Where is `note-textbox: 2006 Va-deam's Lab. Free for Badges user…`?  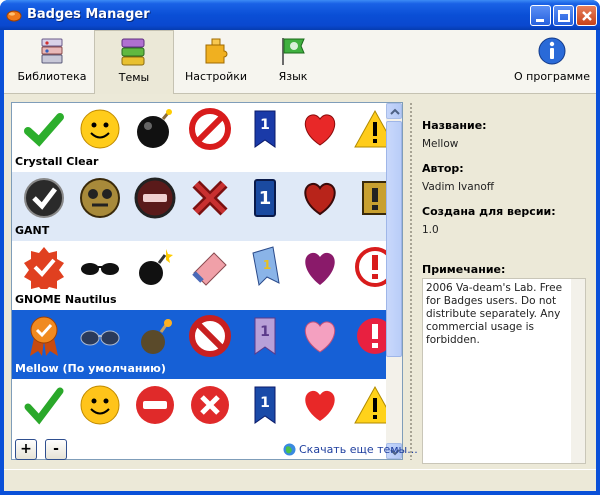
note-textbox: 2006 Va-deam's Lab. Free for Badges user… is located at coordinates (504, 371).